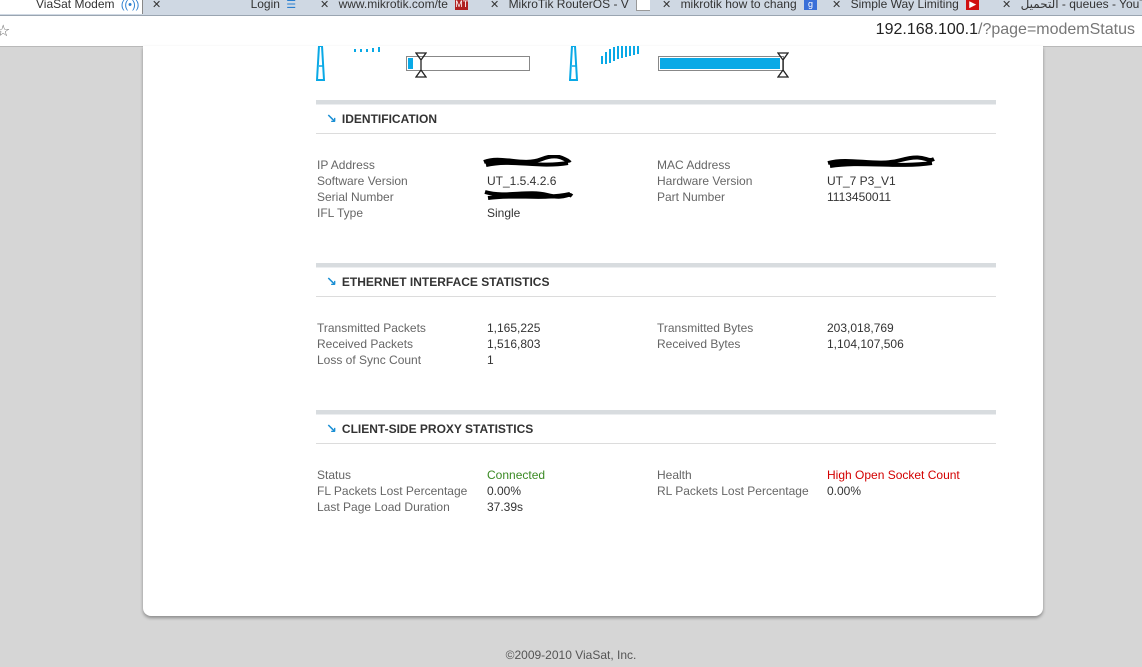 Image resolution: width=1142 pixels, height=667 pixels. I want to click on part-number-value: 1113450011, so click(859, 197).